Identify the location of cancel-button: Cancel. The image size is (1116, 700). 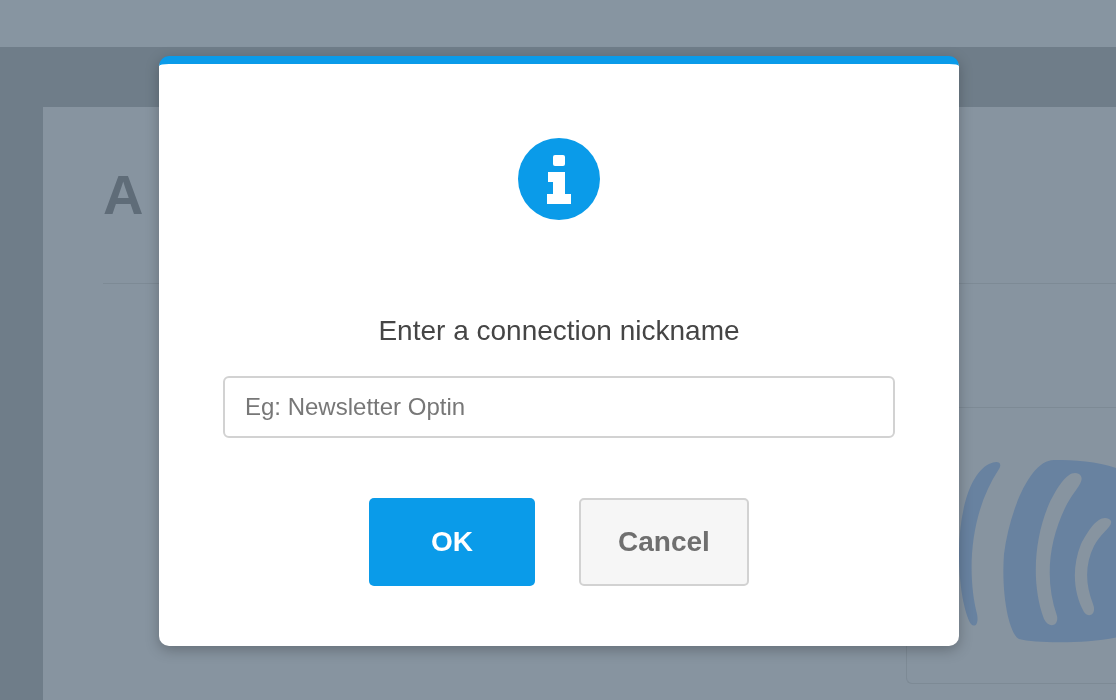
(664, 542).